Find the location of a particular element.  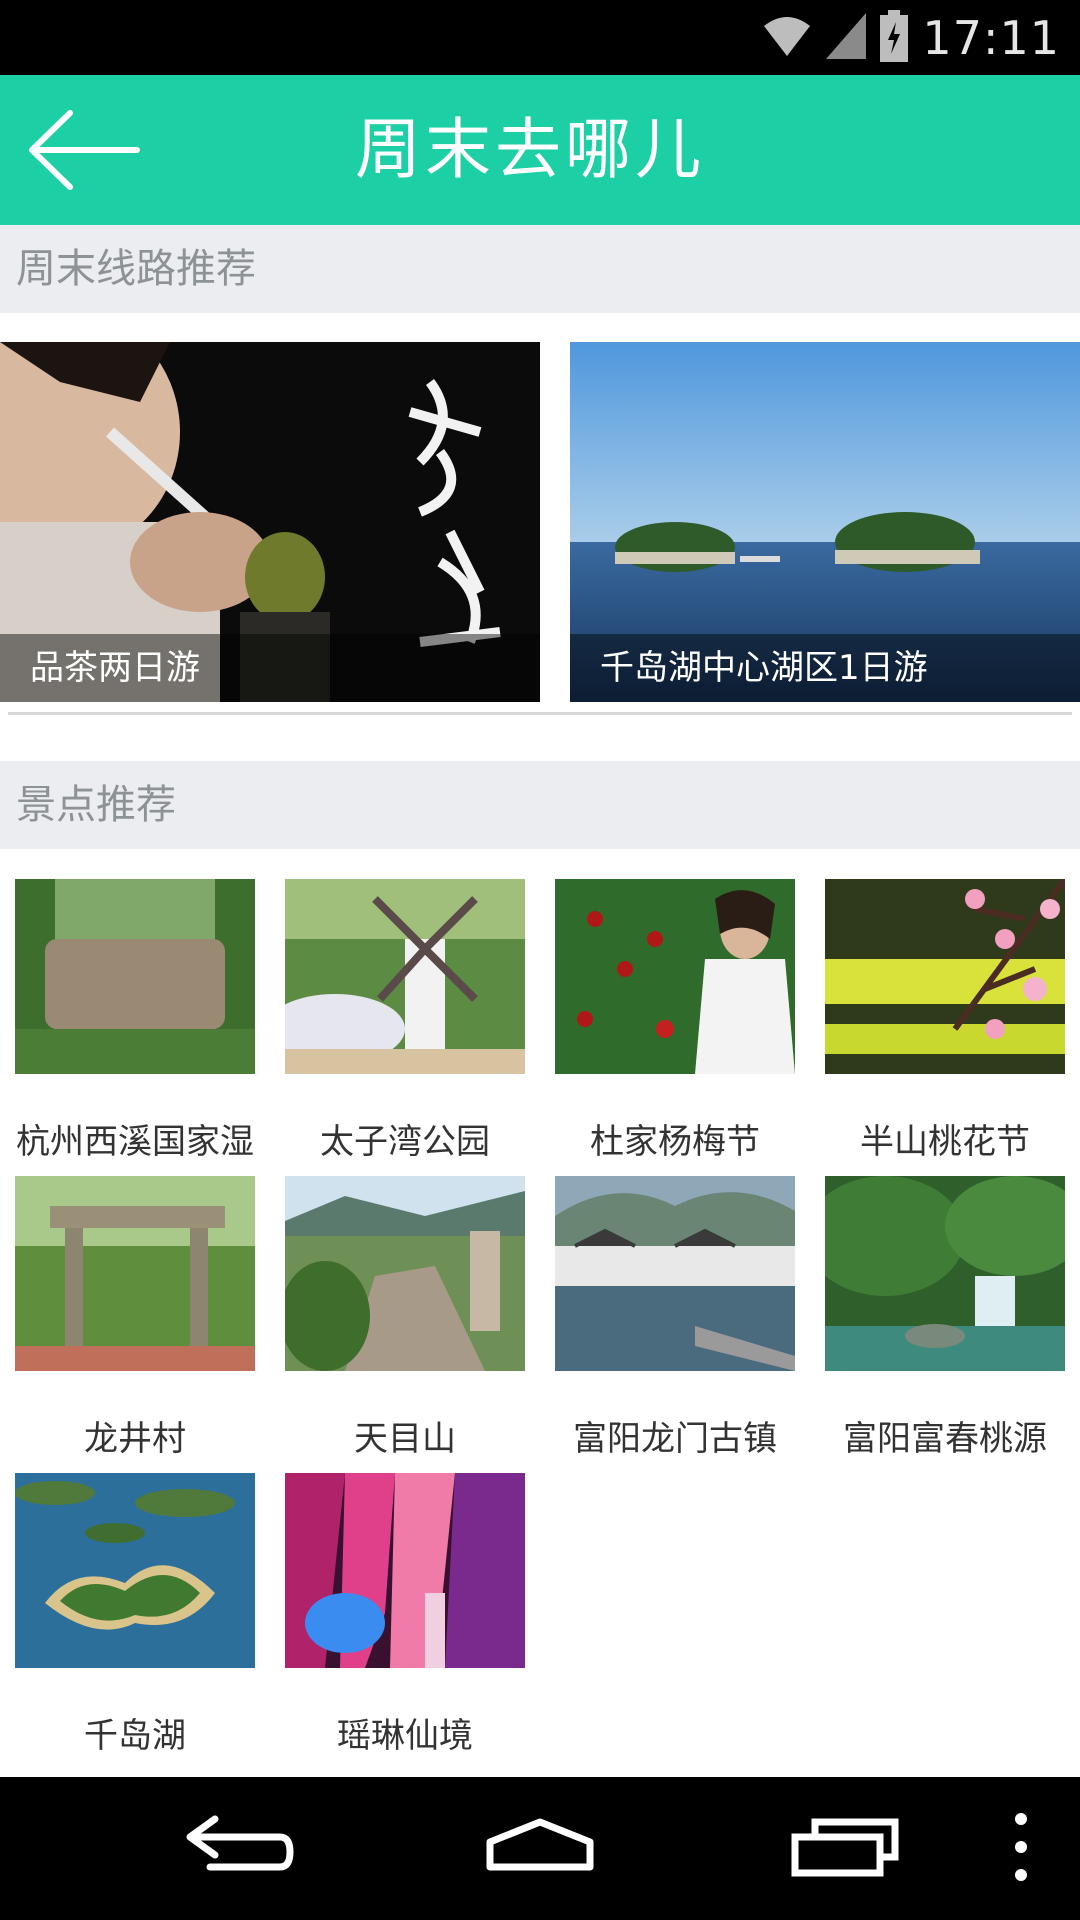

spot-item-banshan-peach: 半山桃花节 is located at coordinates (945, 1020).